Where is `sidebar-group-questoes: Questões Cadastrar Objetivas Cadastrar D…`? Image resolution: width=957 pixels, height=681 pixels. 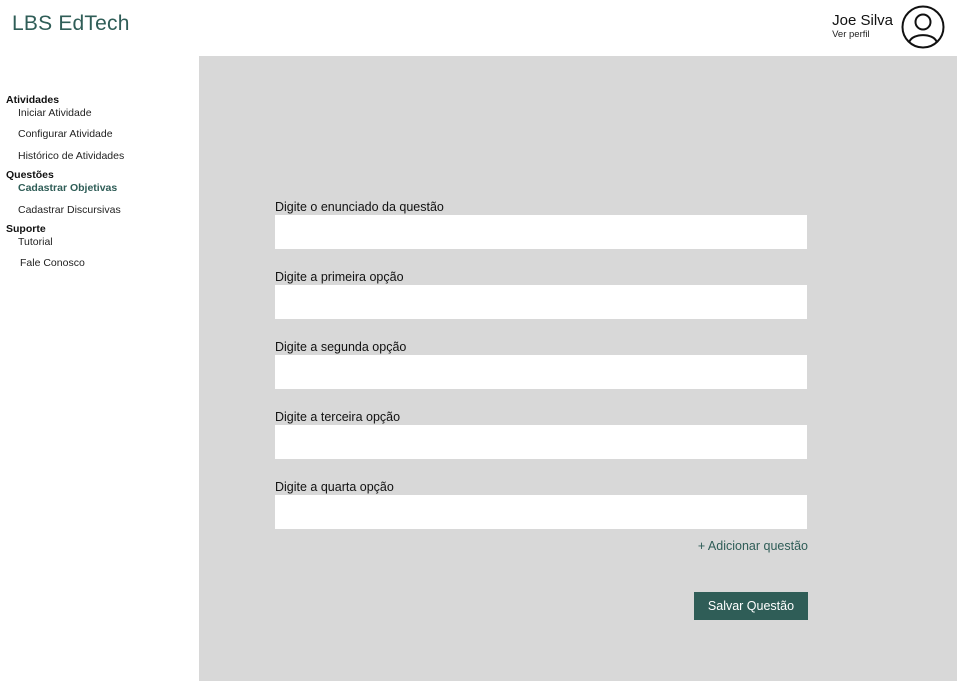 sidebar-group-questoes: Questões Cadastrar Objetivas Cadastrar D… is located at coordinates (101, 192).